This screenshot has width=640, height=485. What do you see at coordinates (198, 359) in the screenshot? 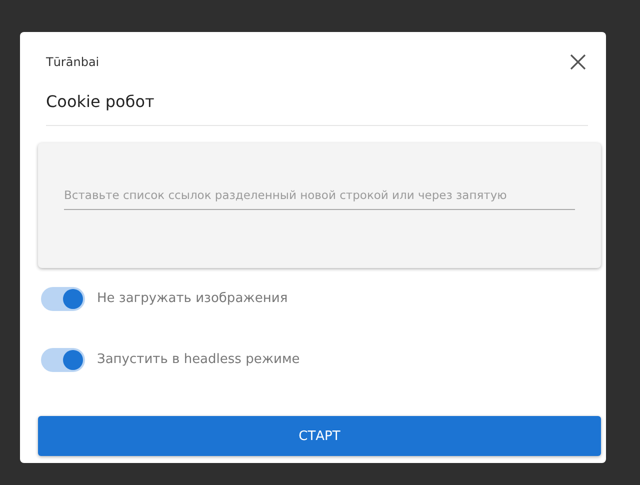
I see `option-label: Запустить в headless режиме` at bounding box center [198, 359].